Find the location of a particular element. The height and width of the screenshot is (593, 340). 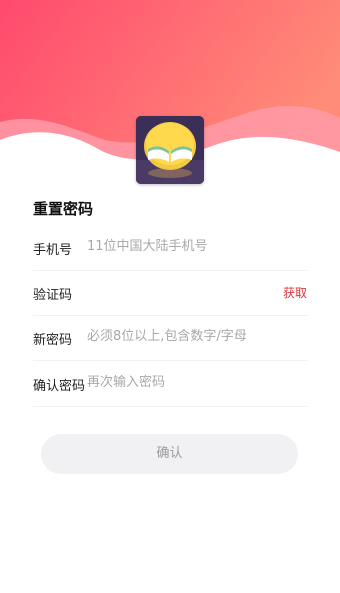

password-field-row: 新密码 is located at coordinates (170, 338).